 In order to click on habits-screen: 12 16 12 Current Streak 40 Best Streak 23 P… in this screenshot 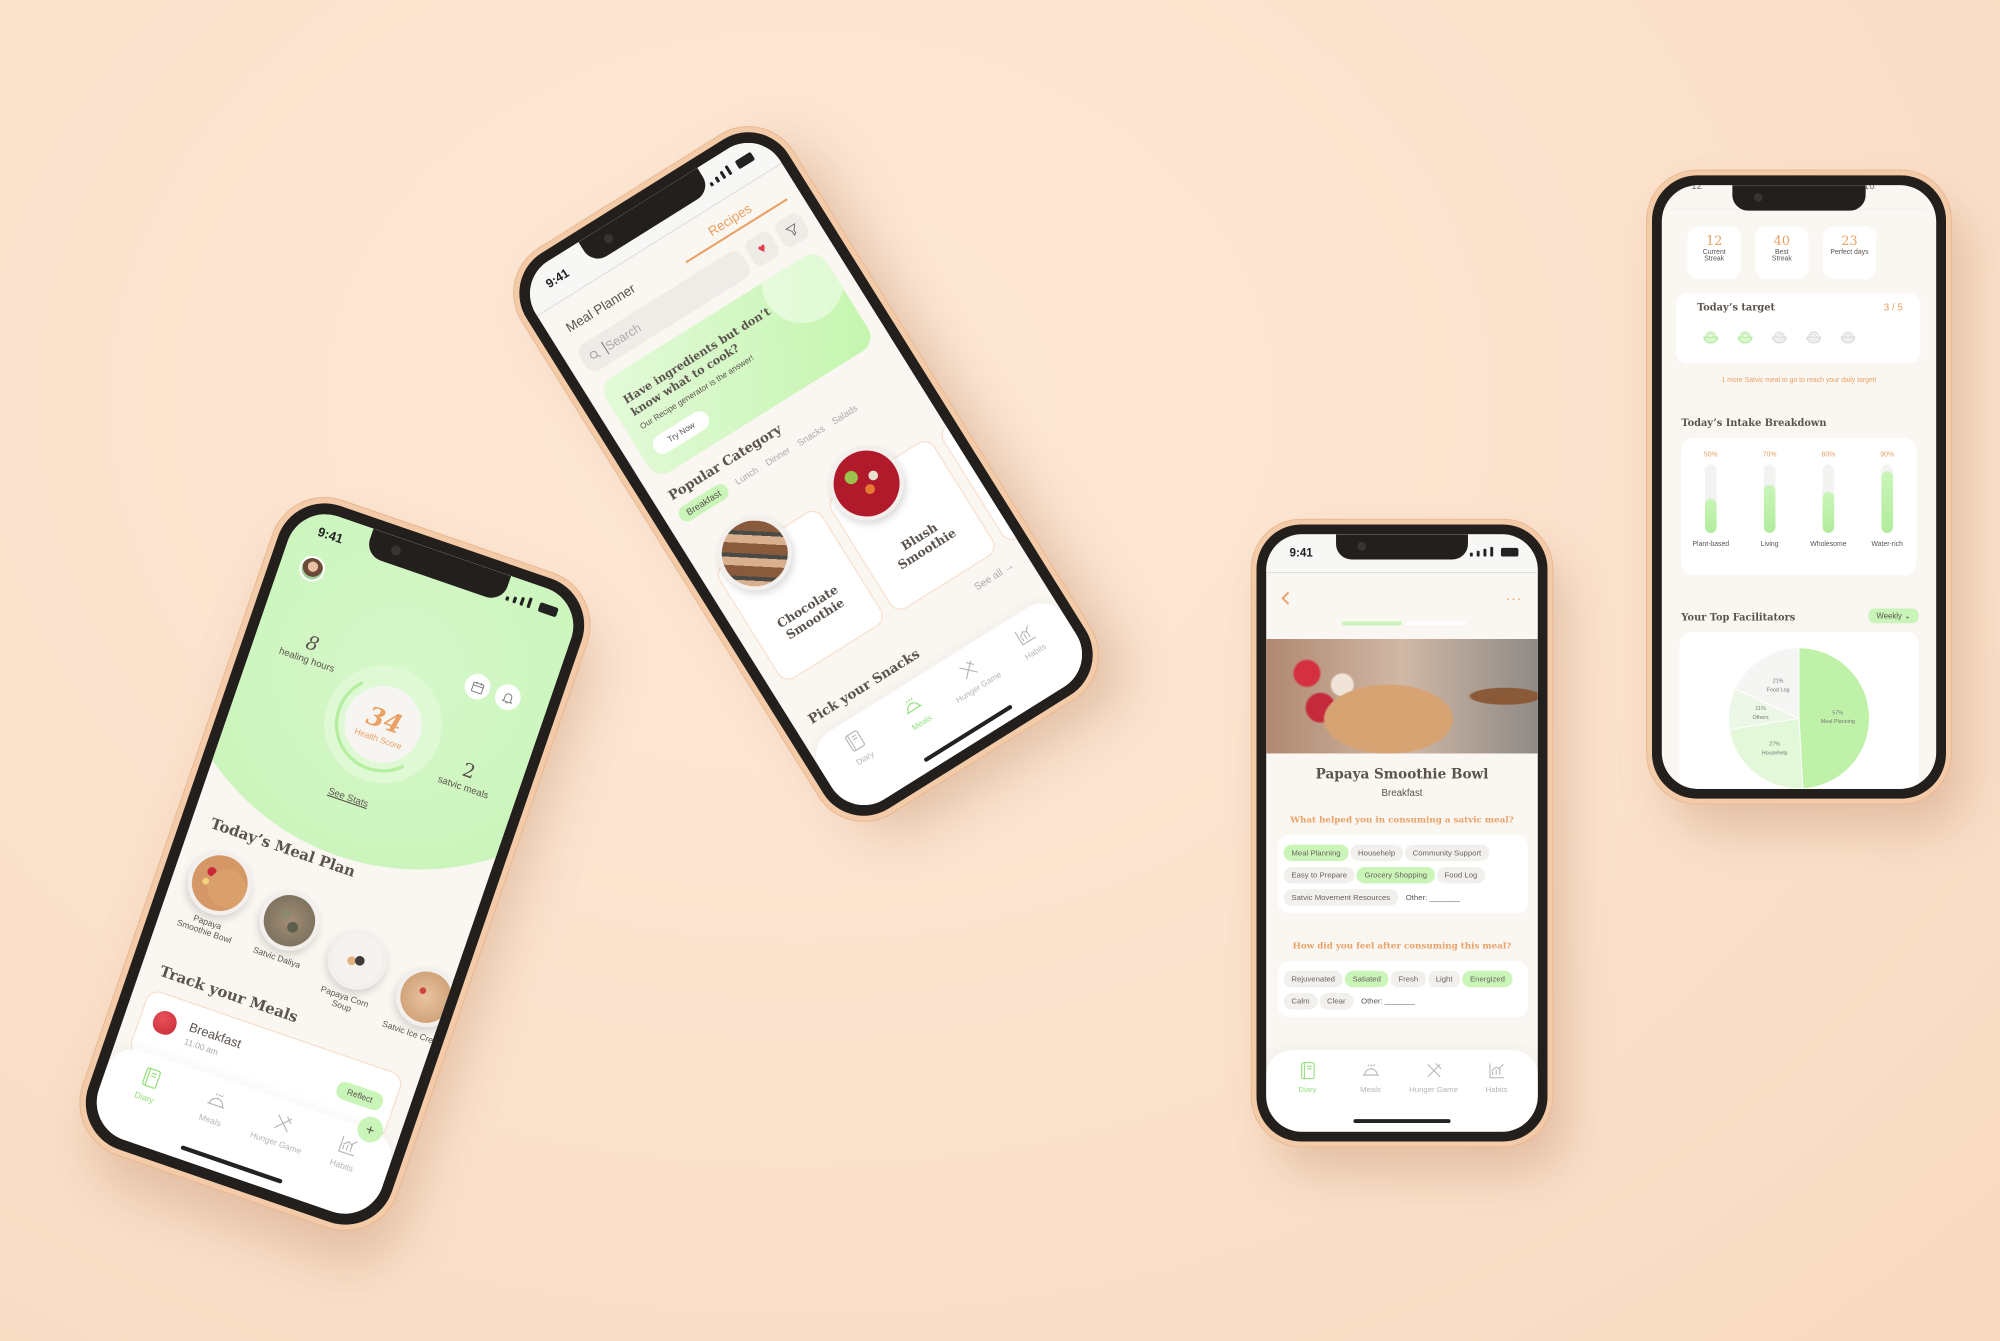, I will do `click(1799, 487)`.